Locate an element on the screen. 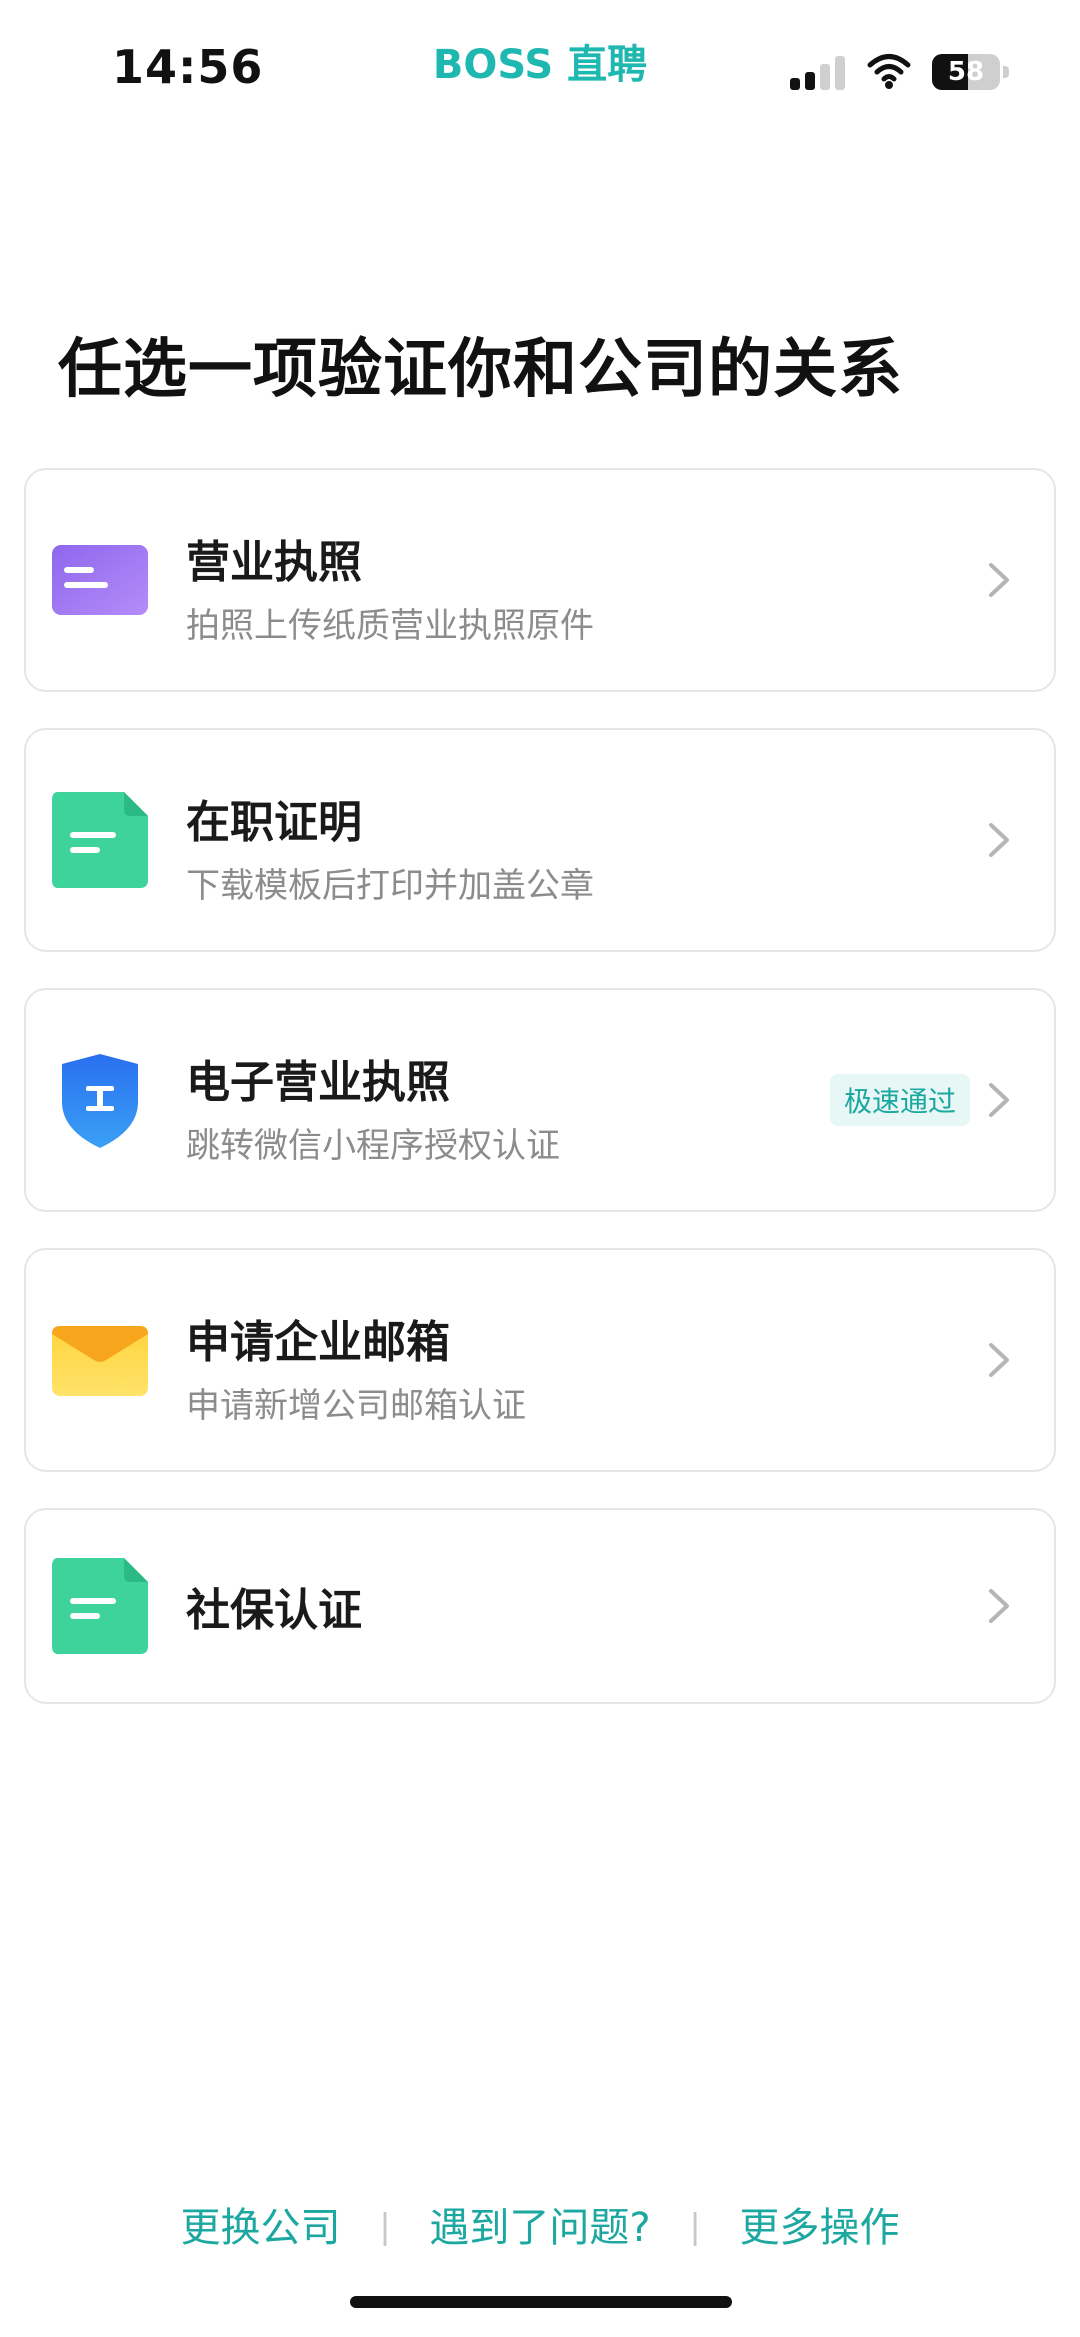  option-subtitle: 拍照上传纸质营业执照原件 is located at coordinates (390, 626).